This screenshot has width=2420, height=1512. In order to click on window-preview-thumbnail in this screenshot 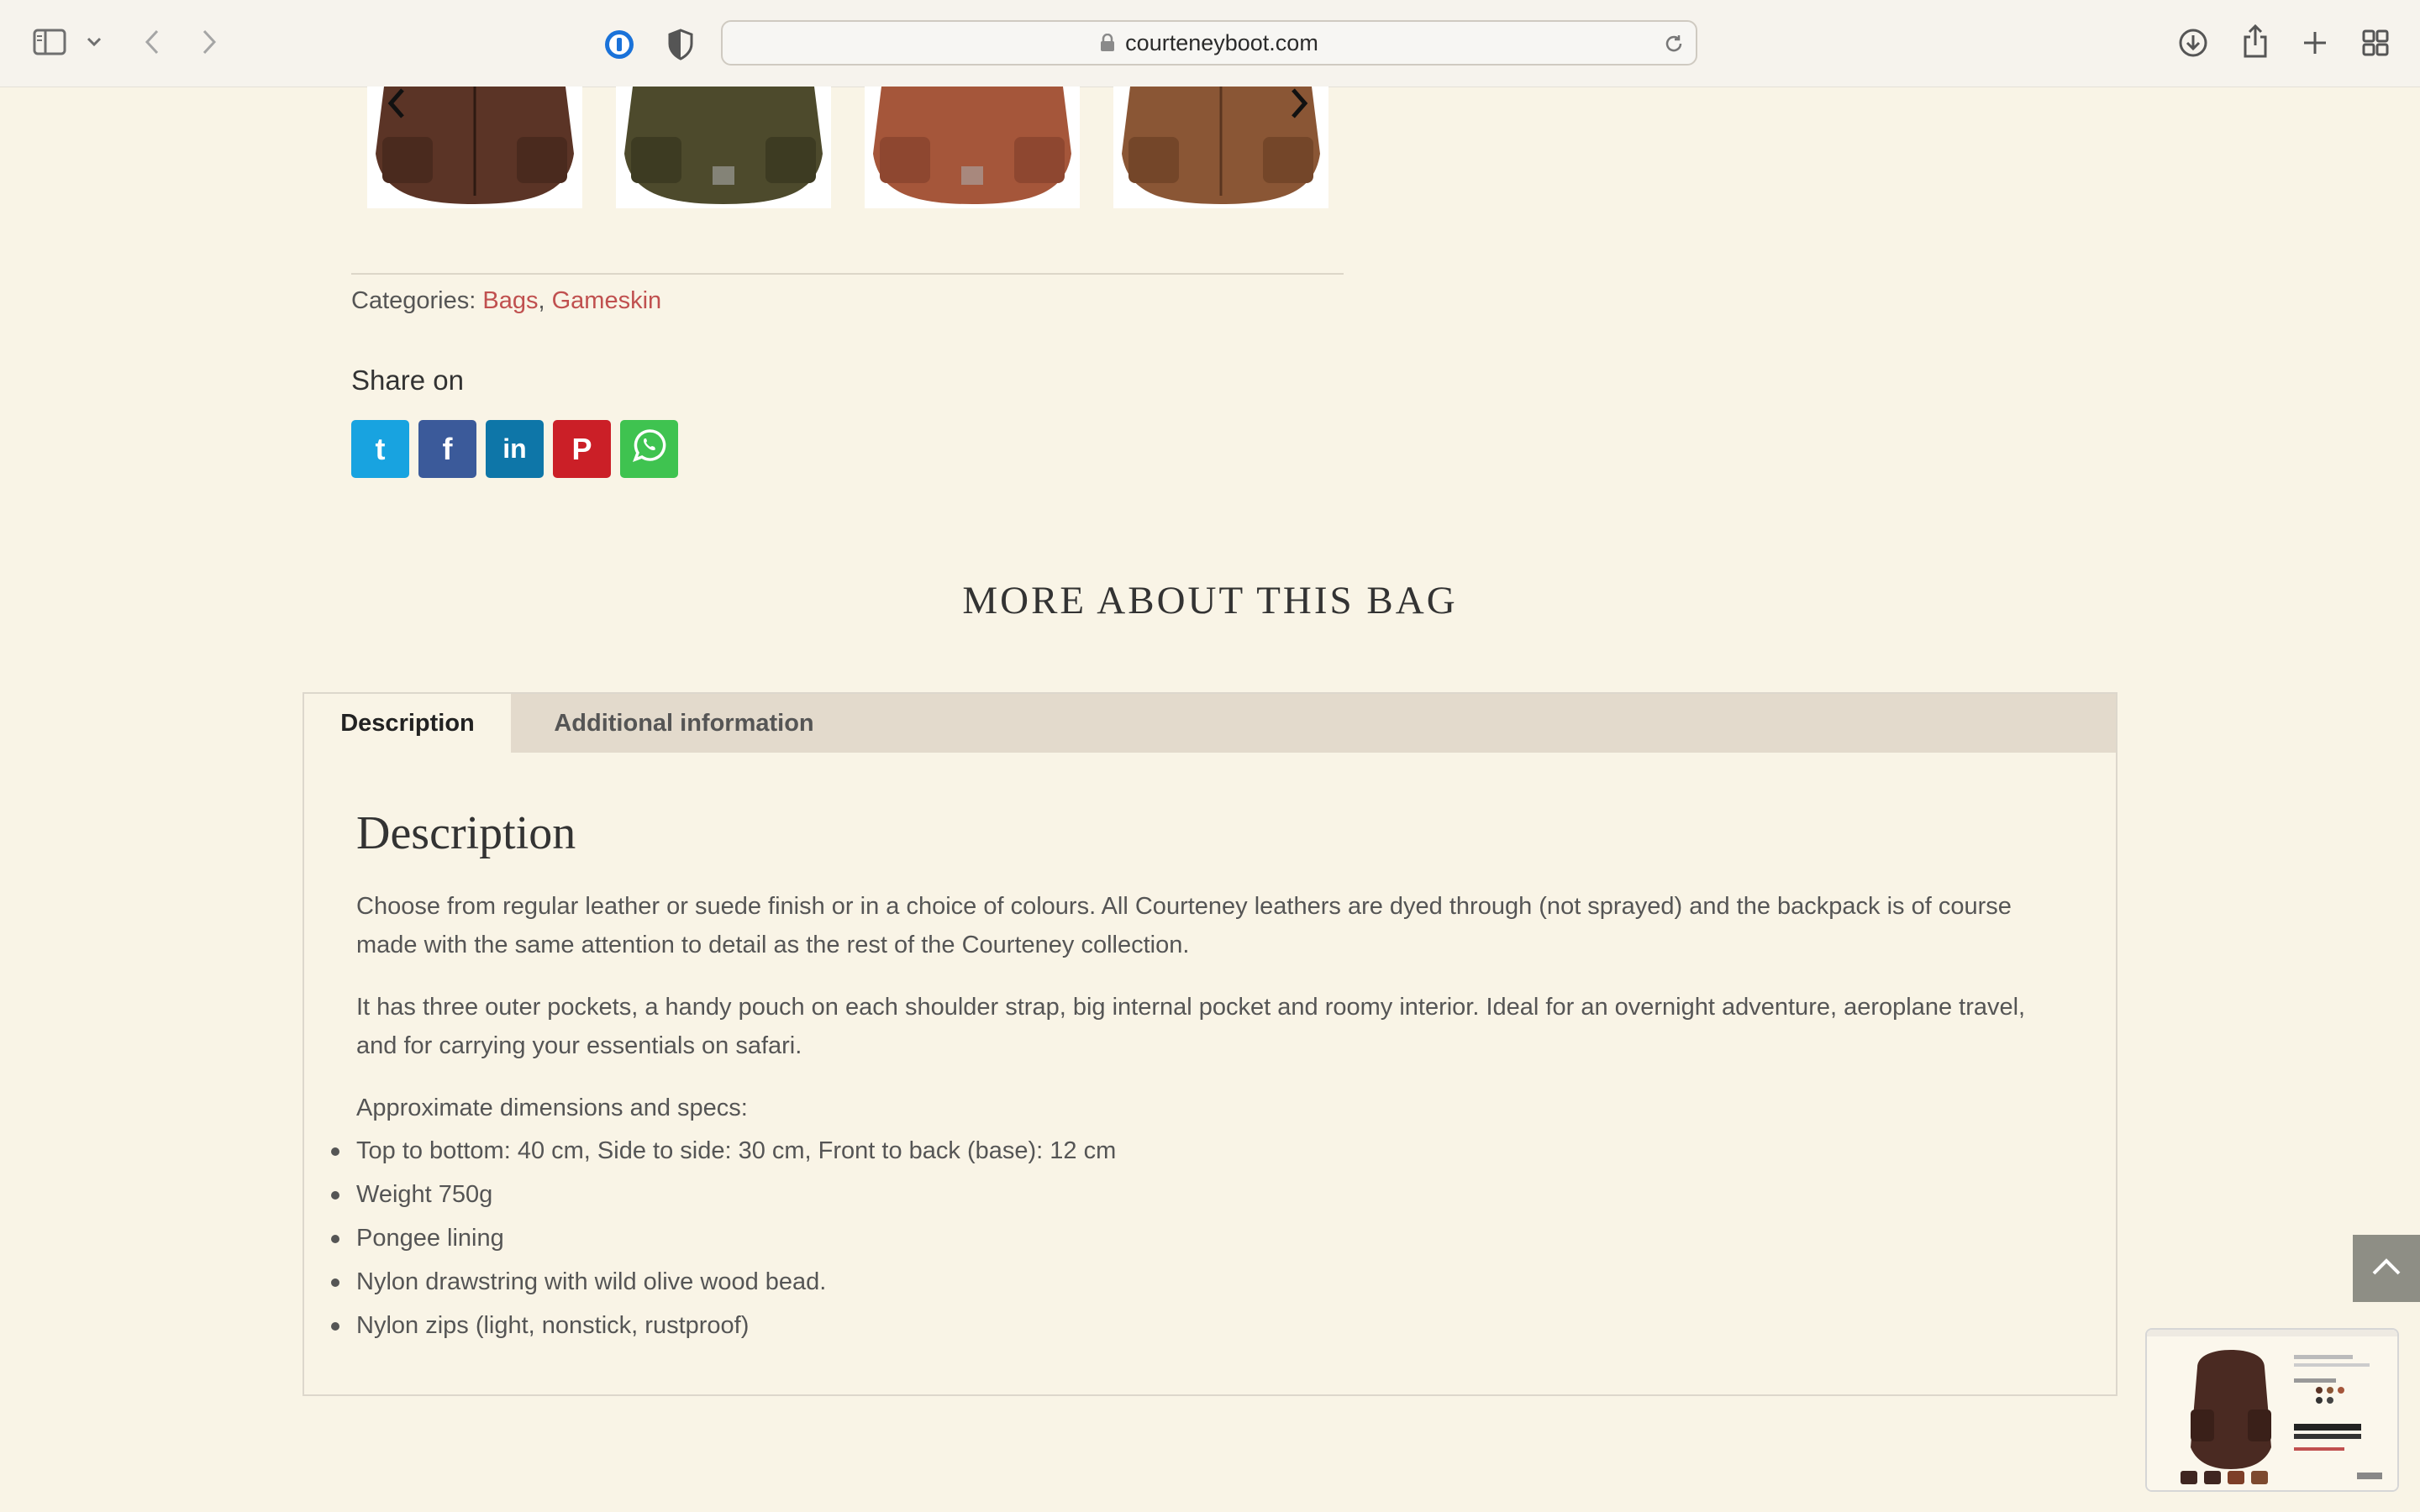, I will do `click(2272, 1410)`.